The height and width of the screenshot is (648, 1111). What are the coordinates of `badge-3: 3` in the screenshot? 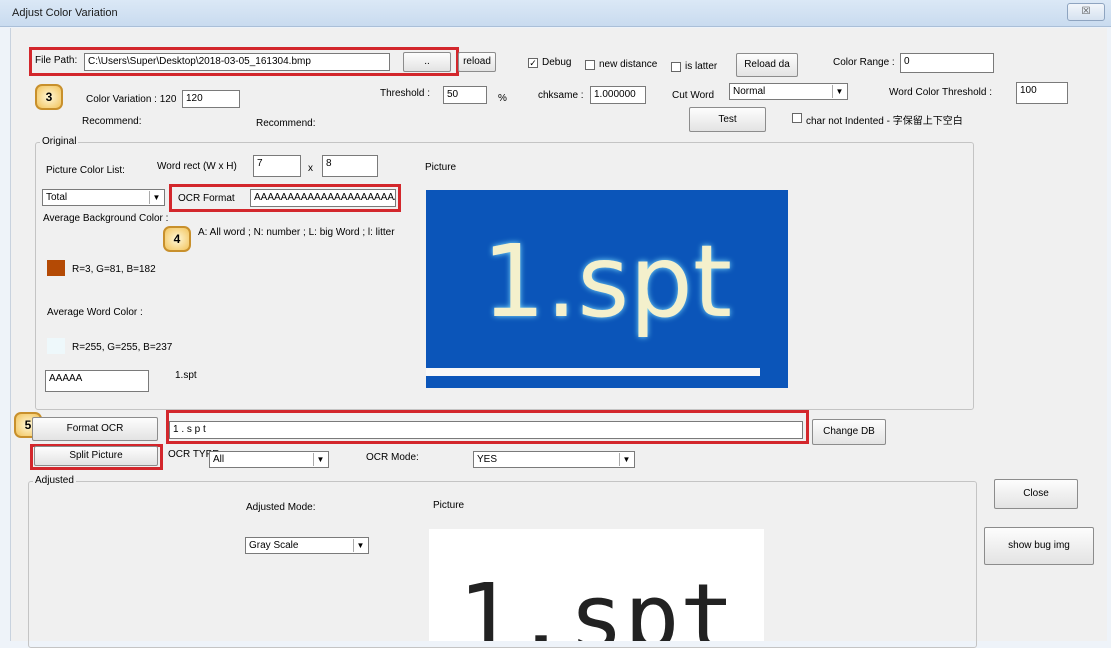 It's located at (49, 97).